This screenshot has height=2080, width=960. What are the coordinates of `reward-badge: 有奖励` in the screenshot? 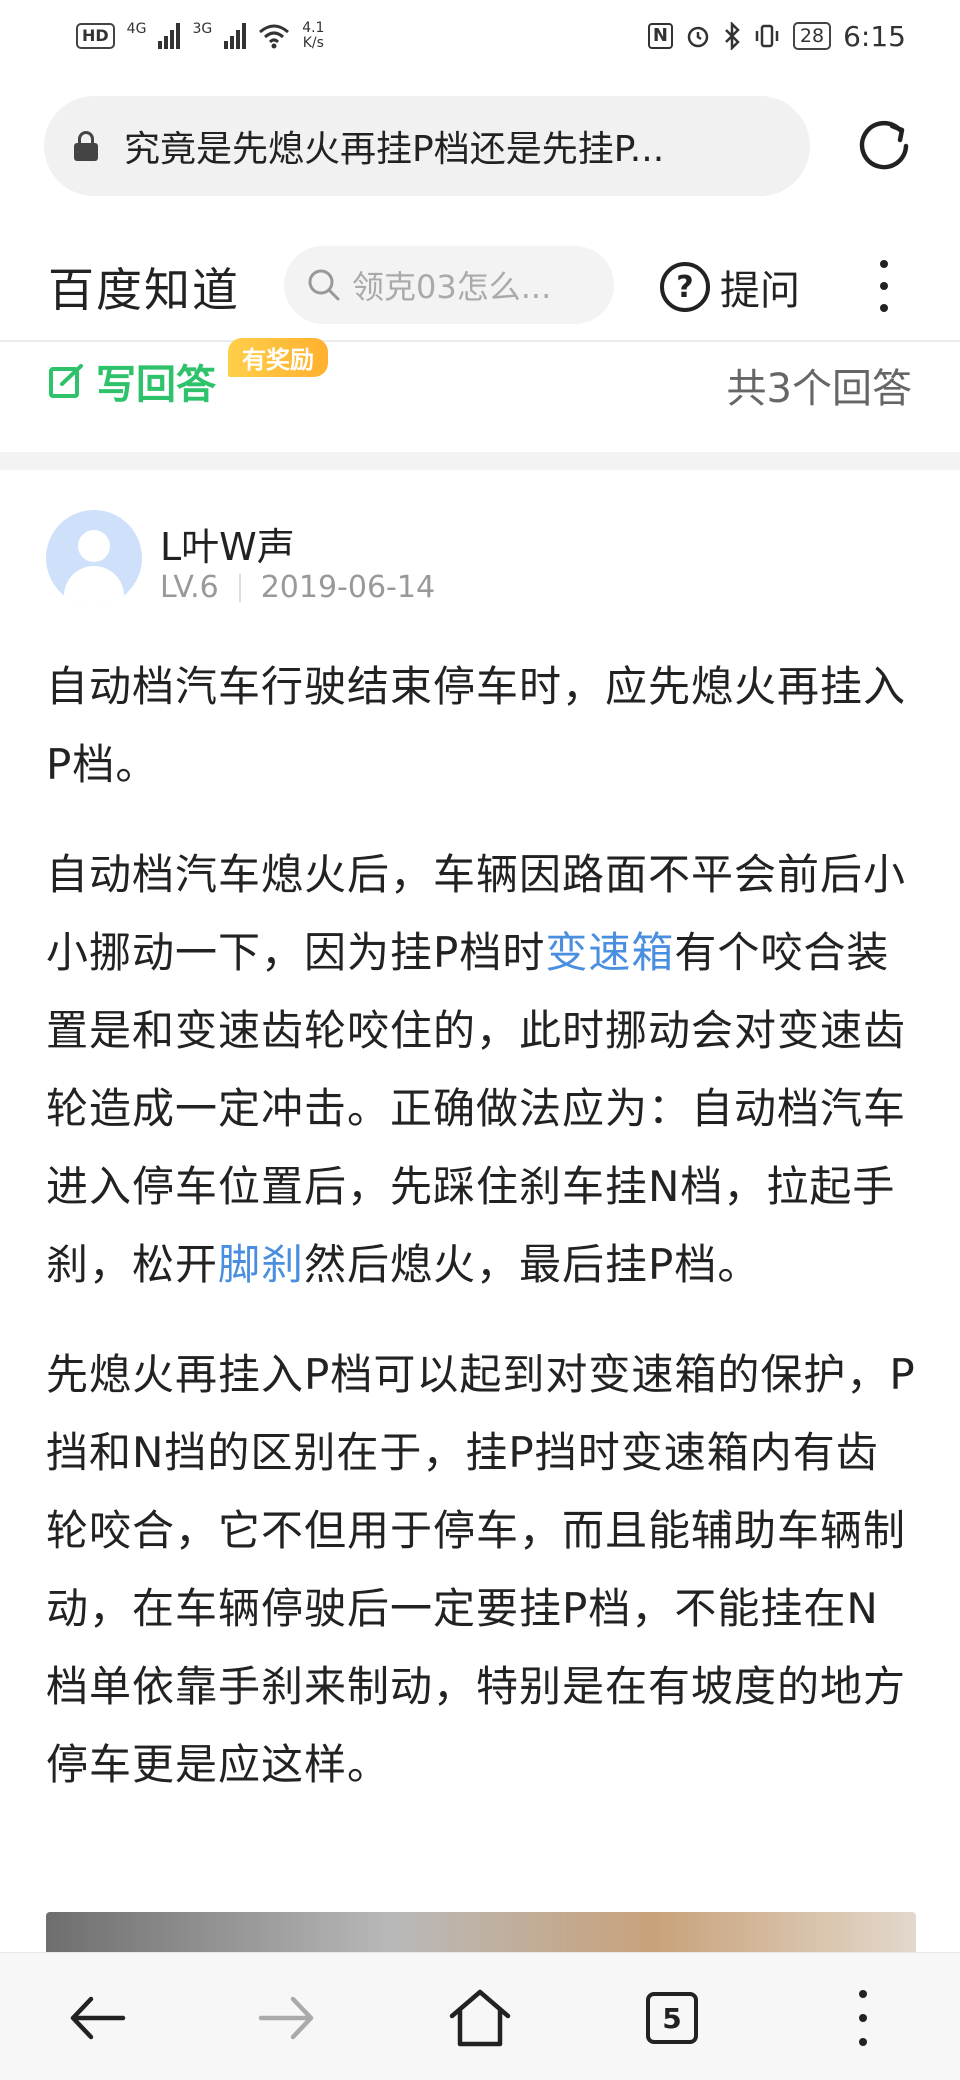 It's located at (278, 357).